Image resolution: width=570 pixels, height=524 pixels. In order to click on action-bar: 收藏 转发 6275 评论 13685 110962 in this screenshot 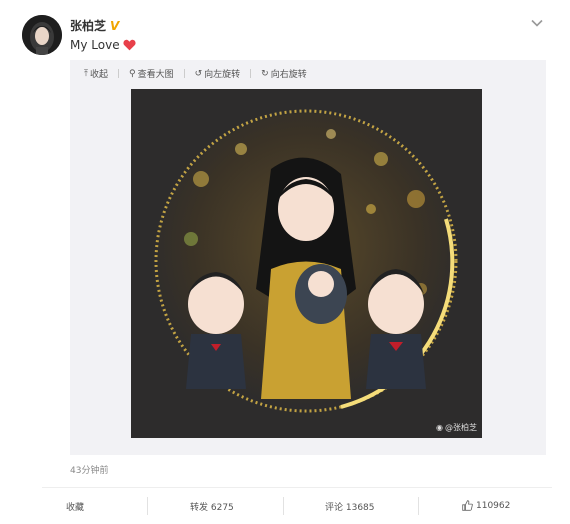, I will do `click(285, 506)`.